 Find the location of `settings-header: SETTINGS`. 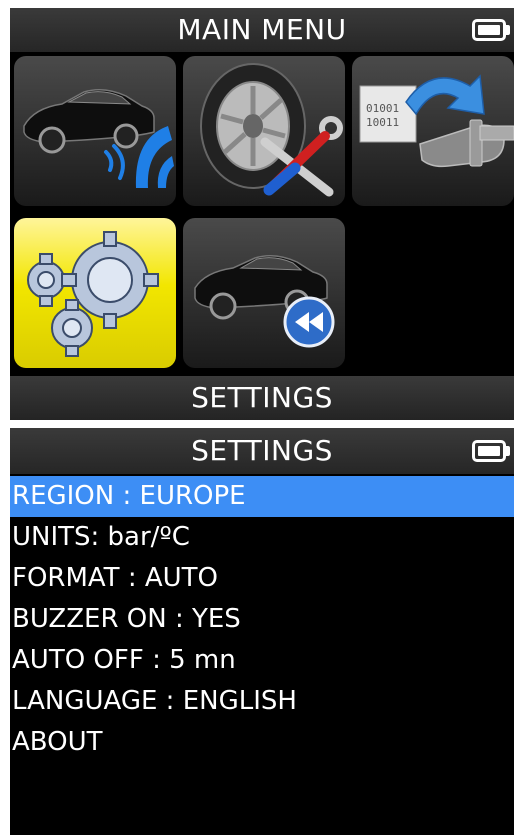

settings-header: SETTINGS is located at coordinates (262, 451).